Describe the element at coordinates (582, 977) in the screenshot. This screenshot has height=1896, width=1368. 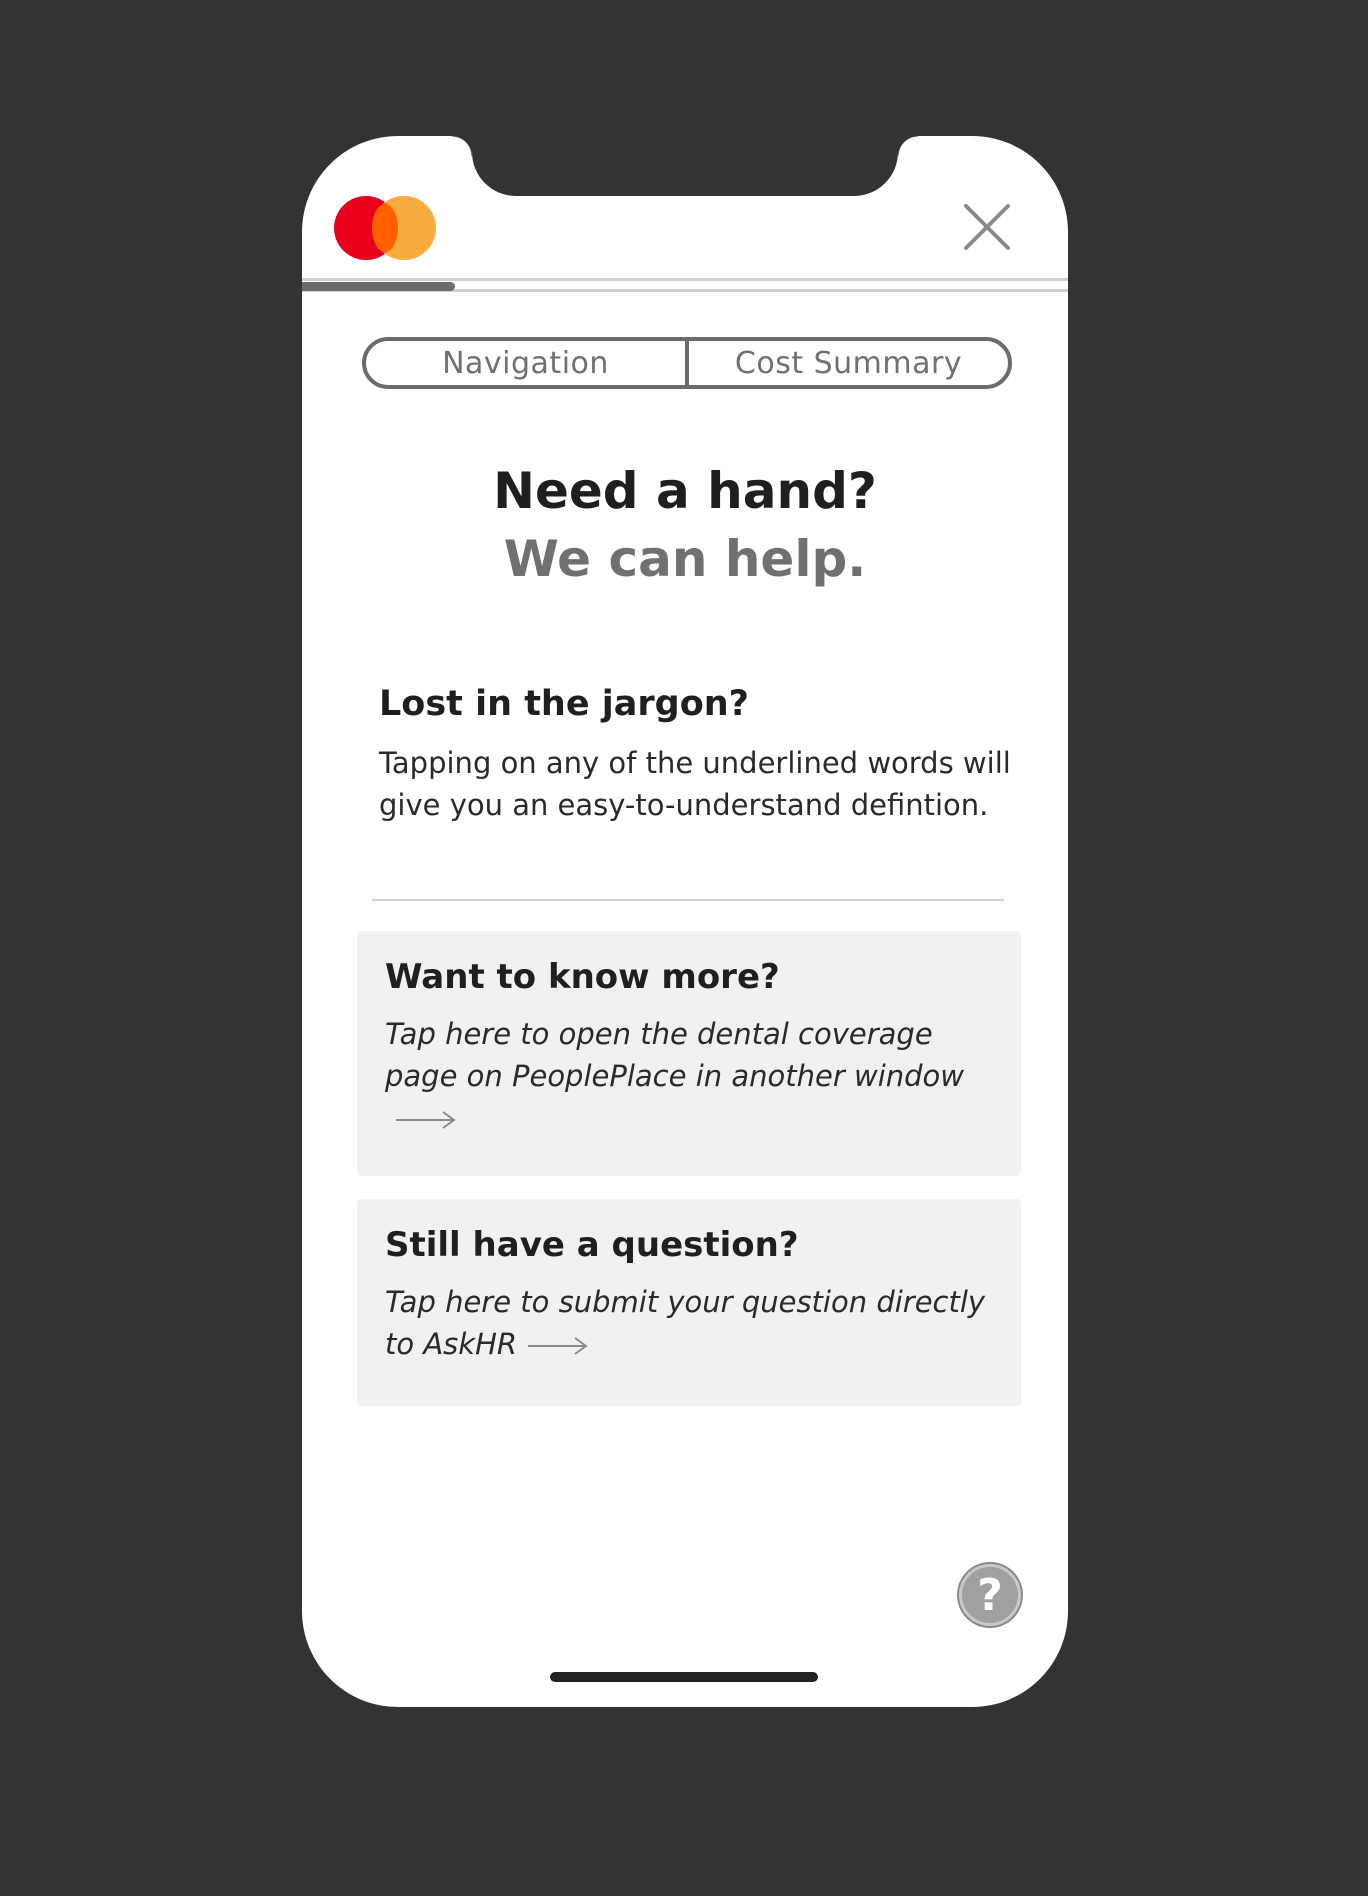
I see `know-more-title: Want to know more?` at that location.